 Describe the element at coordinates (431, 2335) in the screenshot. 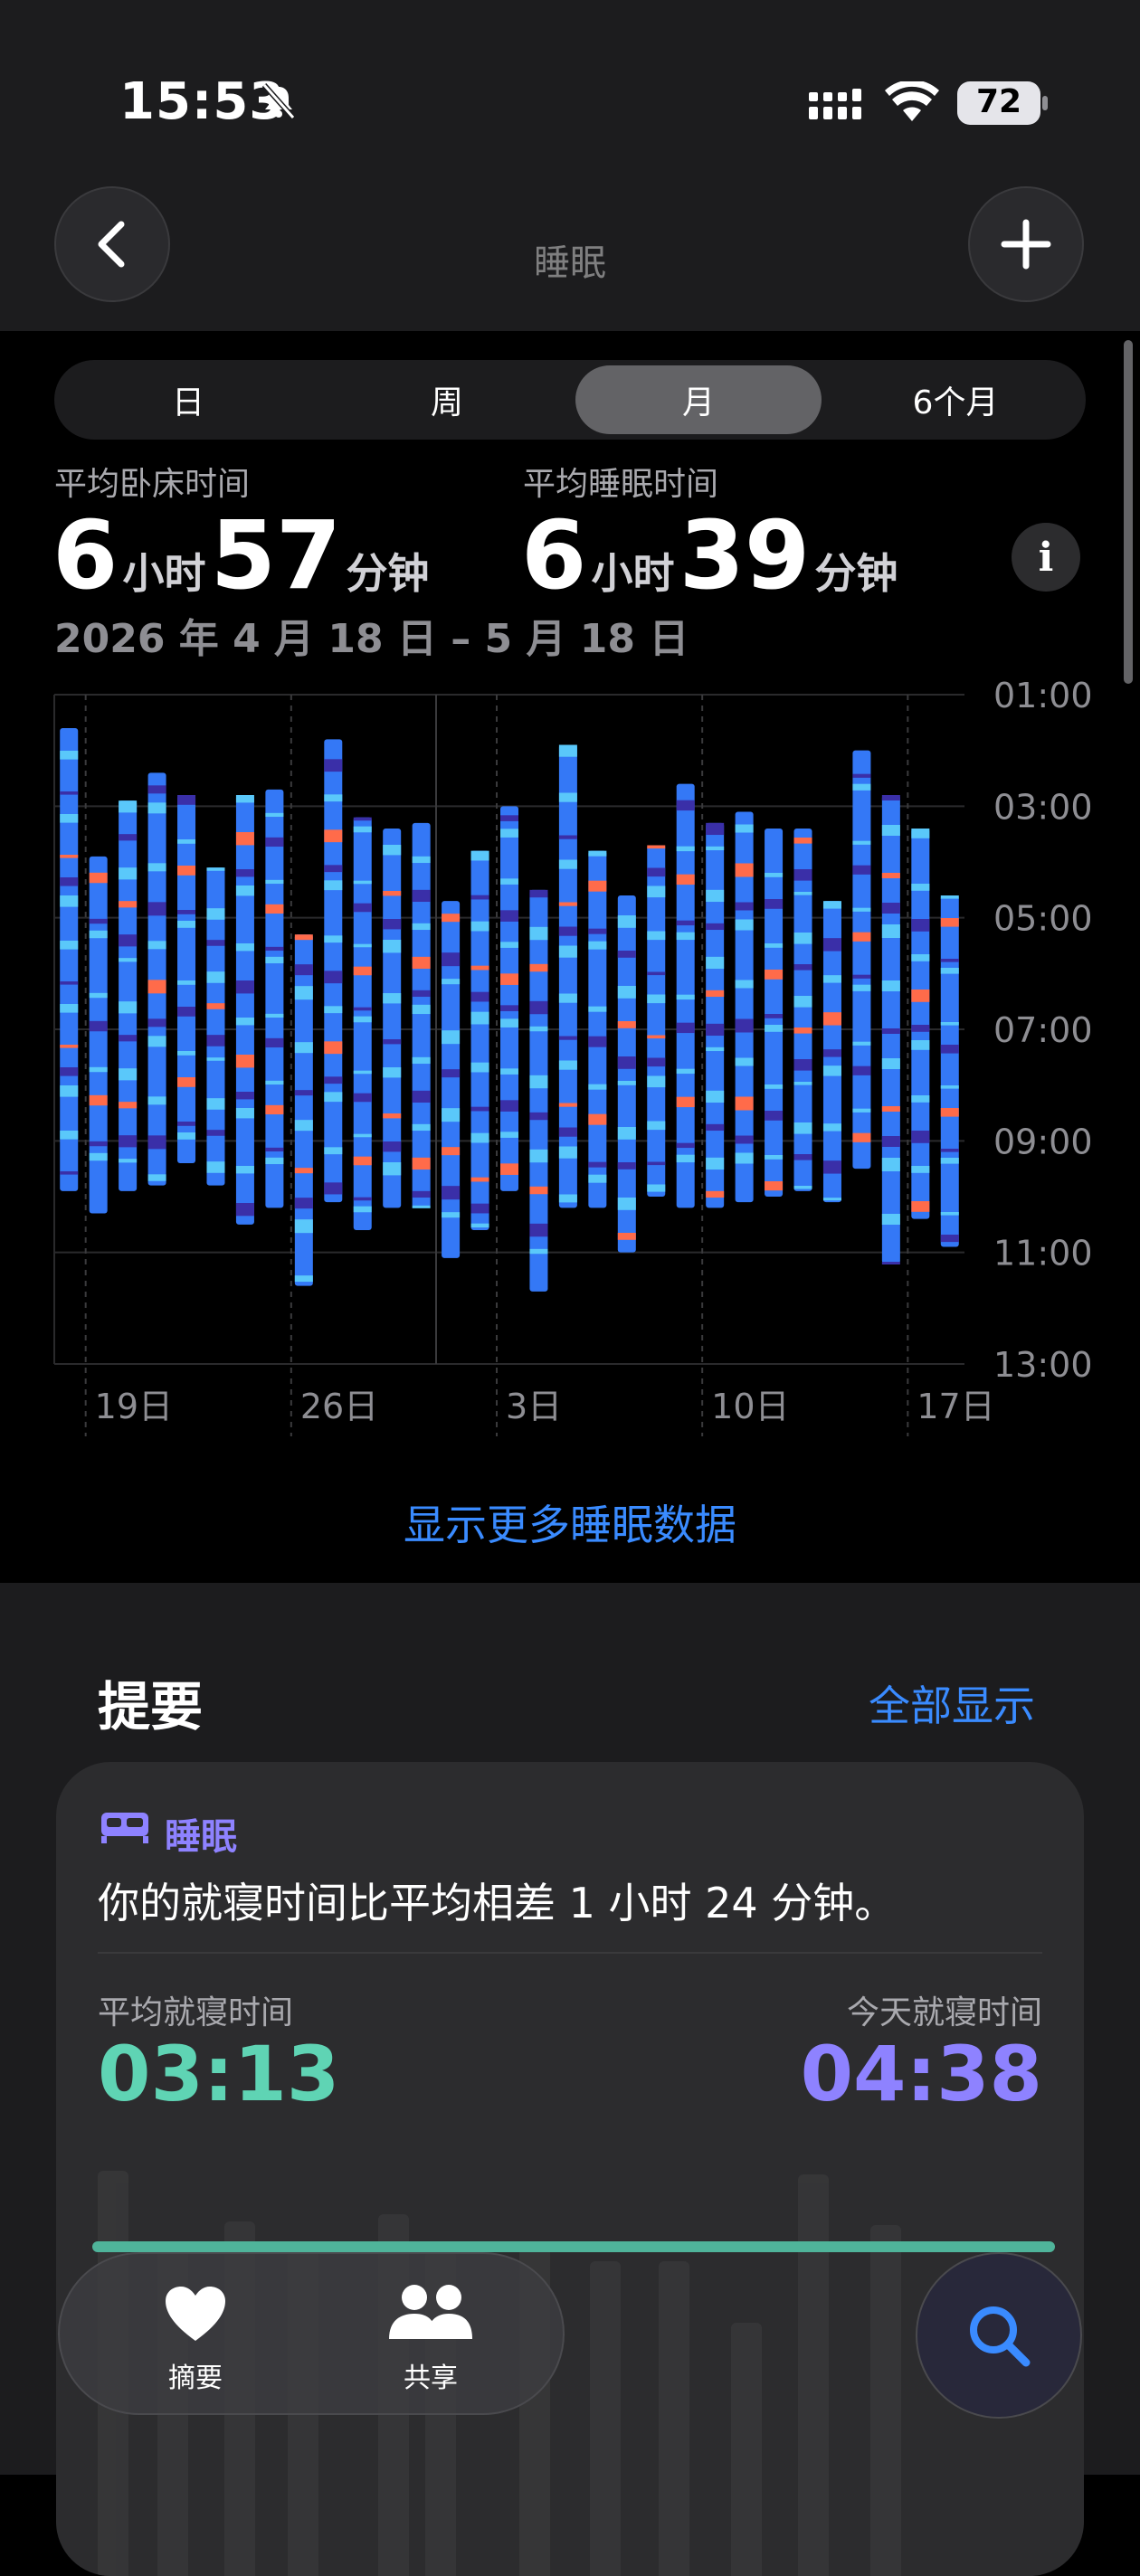

I see `tab-sharing: 共享` at that location.